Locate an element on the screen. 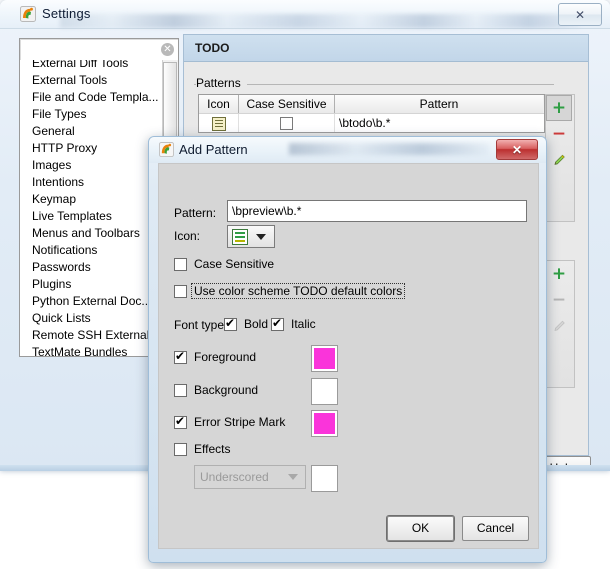 This screenshot has width=610, height=569. cell-case-sensitive is located at coordinates (287, 123).